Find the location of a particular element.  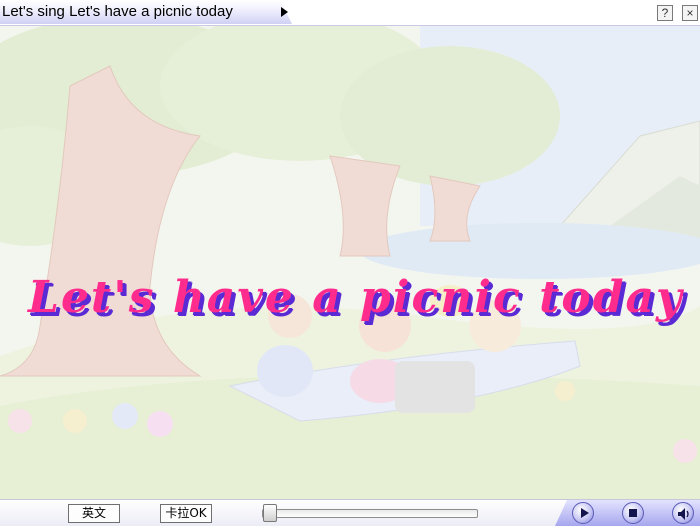

song-headline: Let's have a picnic today is located at coordinates (356, 297).